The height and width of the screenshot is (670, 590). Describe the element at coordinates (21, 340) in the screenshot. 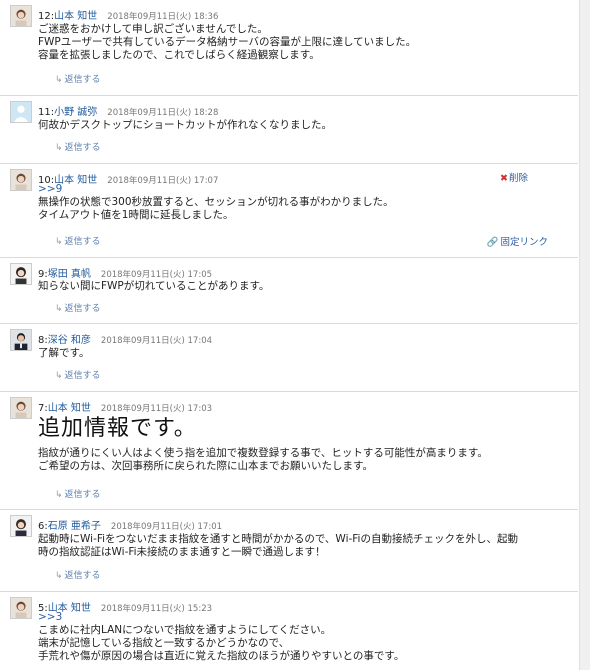

I see `avatar-fukaya` at that location.